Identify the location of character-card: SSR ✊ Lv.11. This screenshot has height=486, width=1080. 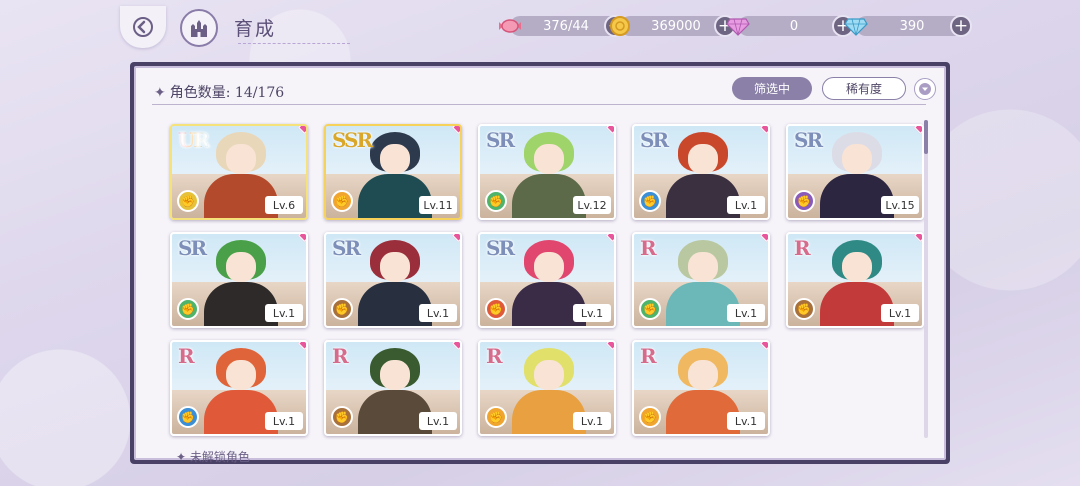
(393, 172).